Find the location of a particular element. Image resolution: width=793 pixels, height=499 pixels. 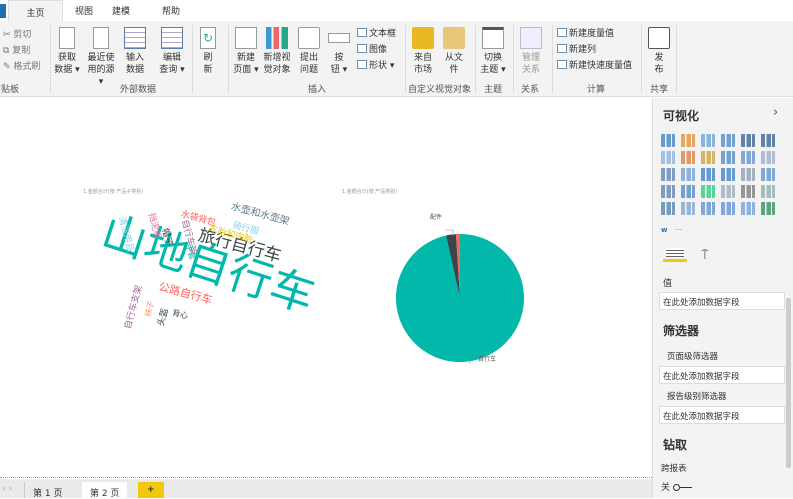

enter-data-button: 输入 数据 is located at coordinates (135, 51).